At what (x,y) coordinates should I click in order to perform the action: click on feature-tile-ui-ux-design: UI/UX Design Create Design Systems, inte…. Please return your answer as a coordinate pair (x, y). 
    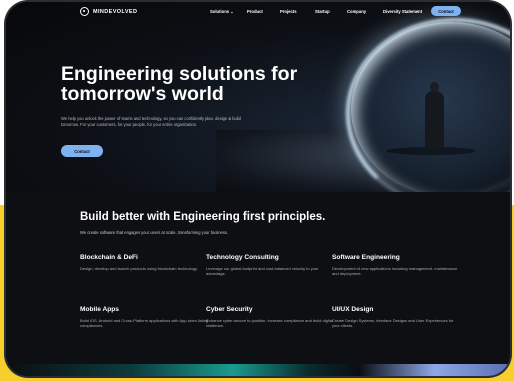
    Looking at the image, I should click on (397, 317).